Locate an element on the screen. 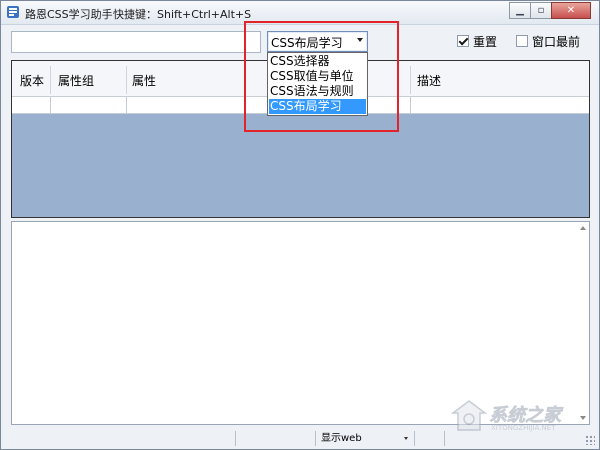  scroll-up-icon is located at coordinates (583, 228).